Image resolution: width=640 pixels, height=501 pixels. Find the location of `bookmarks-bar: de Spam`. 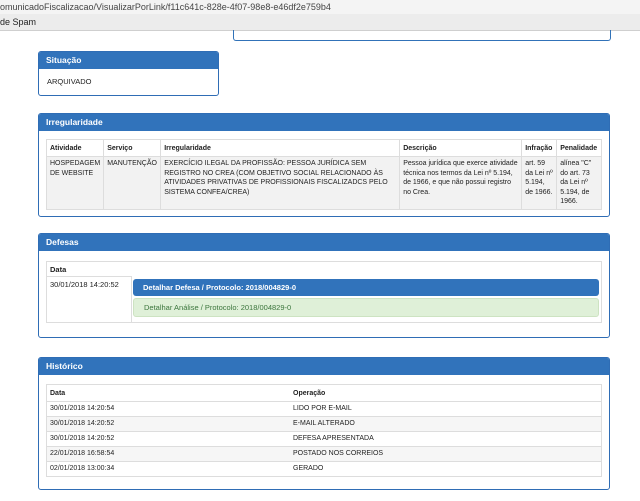

bookmarks-bar: de Spam is located at coordinates (320, 22).